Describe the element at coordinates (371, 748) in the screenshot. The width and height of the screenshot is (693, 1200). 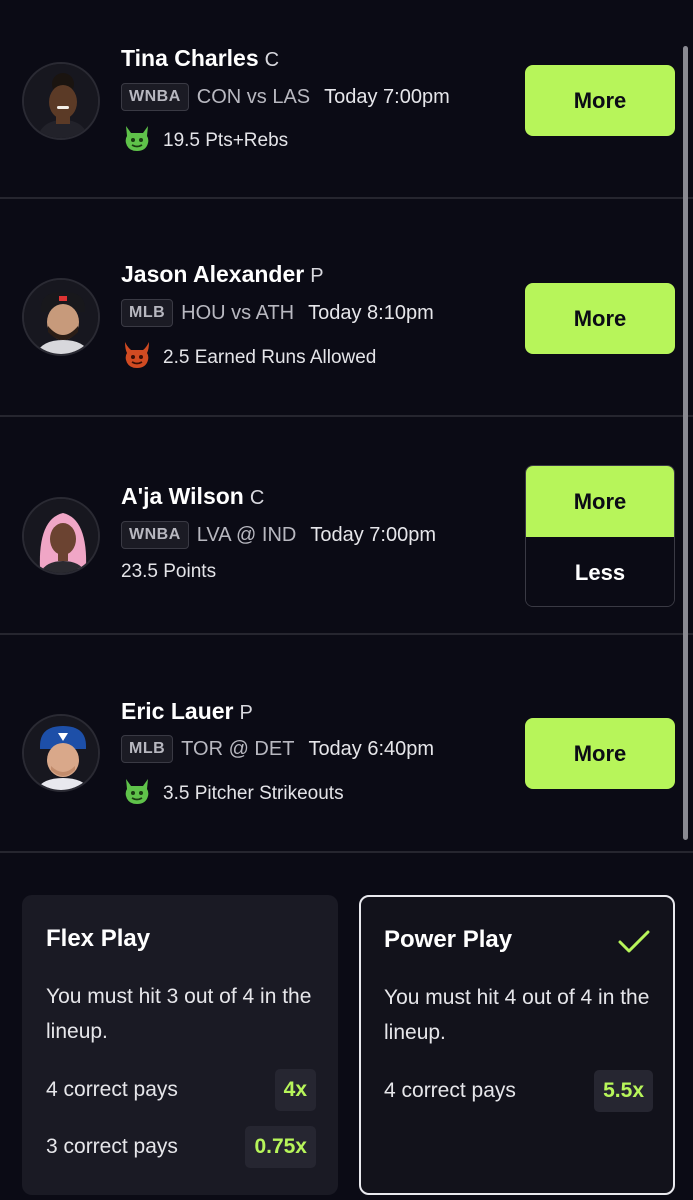
I see `game-time: Today 6:40pm` at that location.